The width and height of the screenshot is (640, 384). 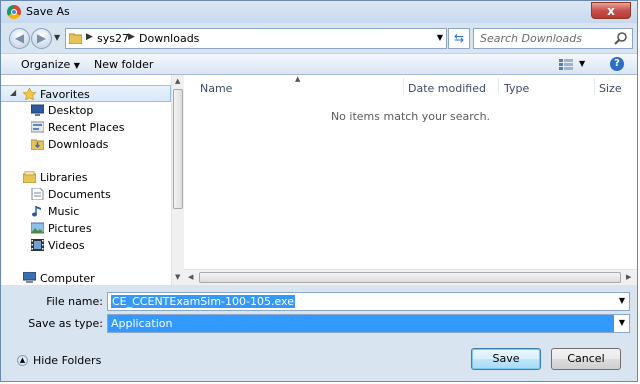 I want to click on file-list-scroll-thumb, so click(x=410, y=277).